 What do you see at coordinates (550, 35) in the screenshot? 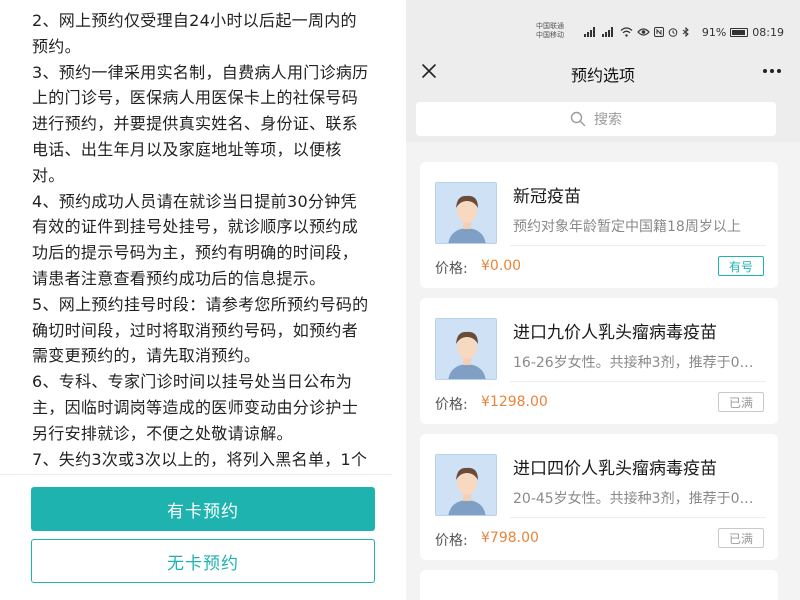
I see `carrier-2: 中国移动` at bounding box center [550, 35].